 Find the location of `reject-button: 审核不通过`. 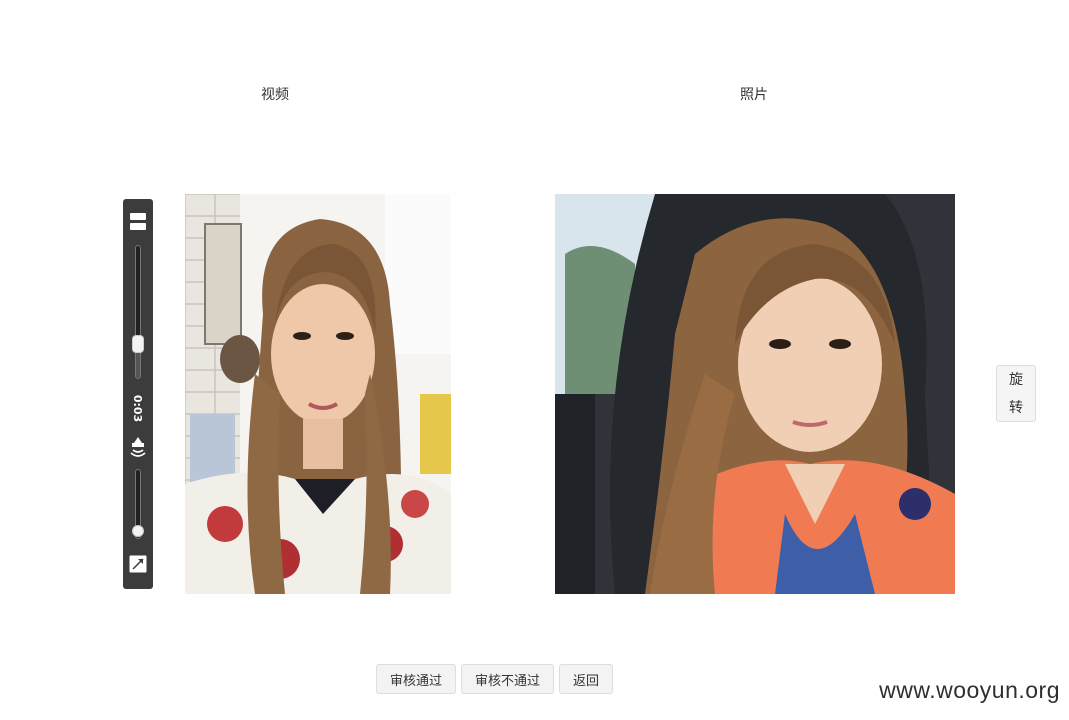

reject-button: 审核不通过 is located at coordinates (508, 679).